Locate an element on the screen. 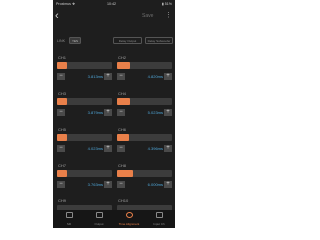 This screenshot has height=240, width=320. channel-ch3: CH3 − 3.879ms + is located at coordinates (85, 106).